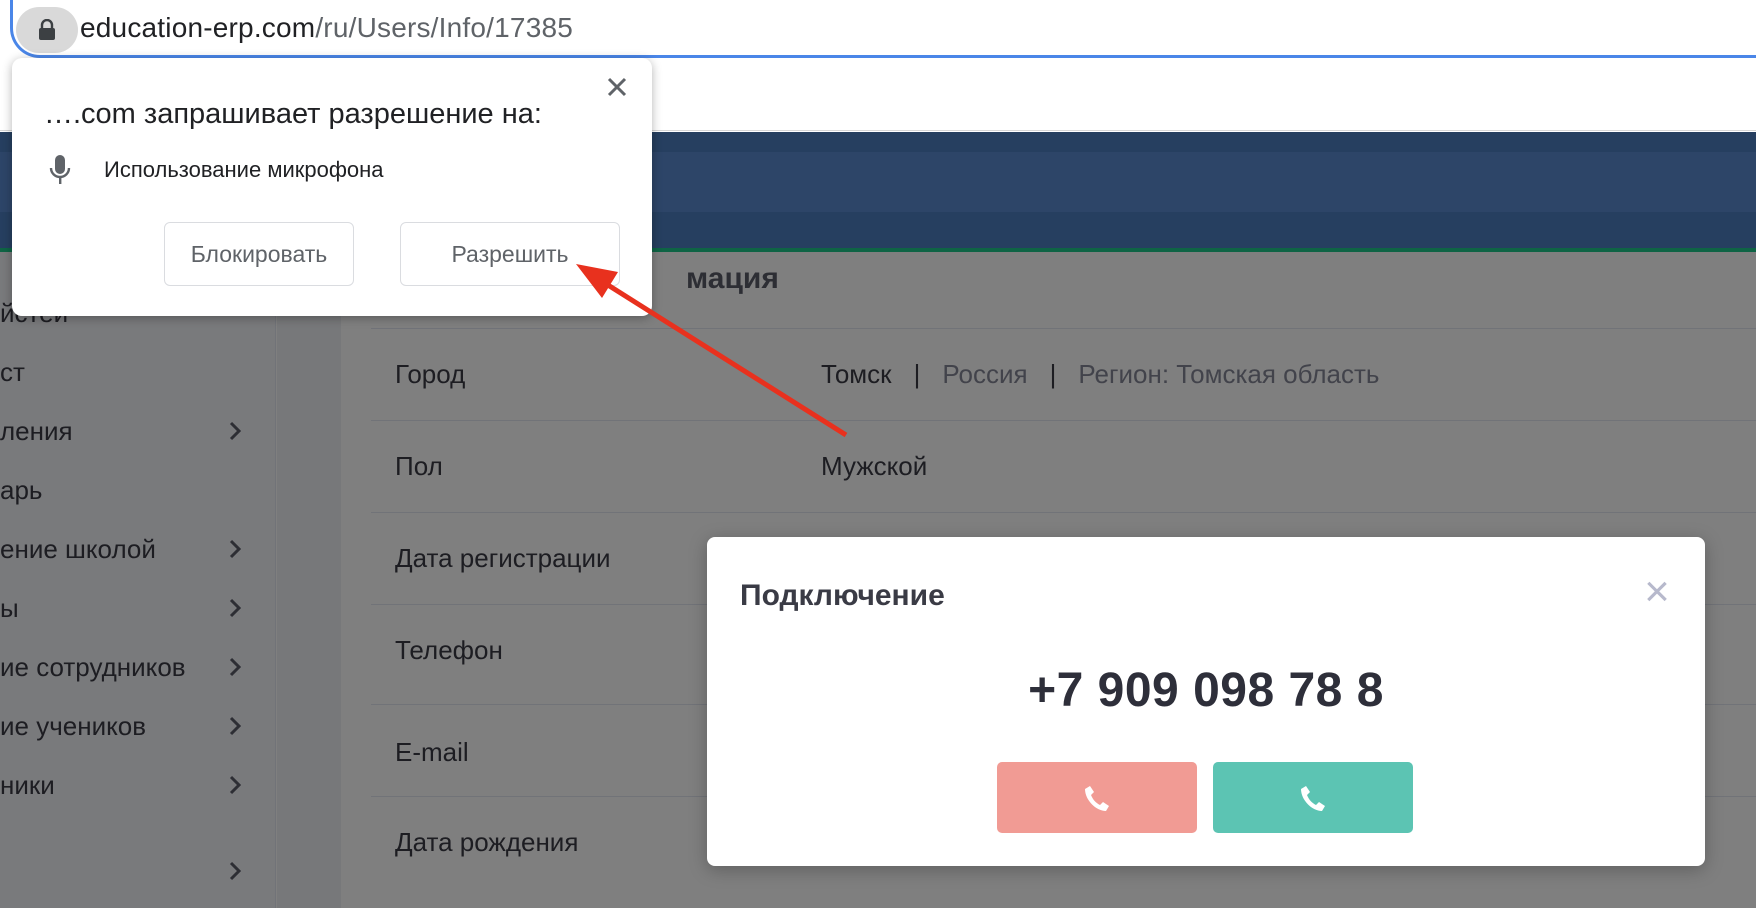 Image resolution: width=1756 pixels, height=908 pixels. What do you see at coordinates (60, 169) in the screenshot?
I see `microphone-icon` at bounding box center [60, 169].